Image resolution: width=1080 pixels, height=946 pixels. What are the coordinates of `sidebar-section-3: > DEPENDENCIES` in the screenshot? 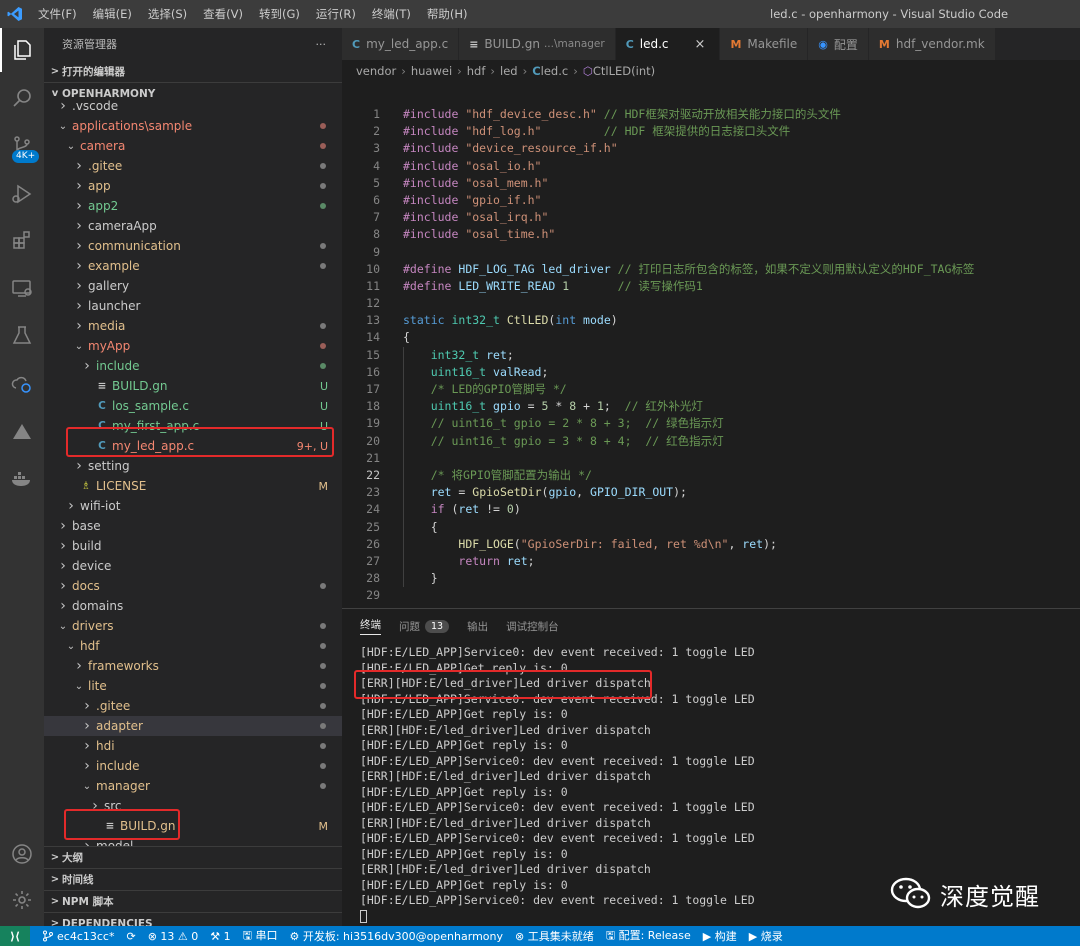 It's located at (193, 919).